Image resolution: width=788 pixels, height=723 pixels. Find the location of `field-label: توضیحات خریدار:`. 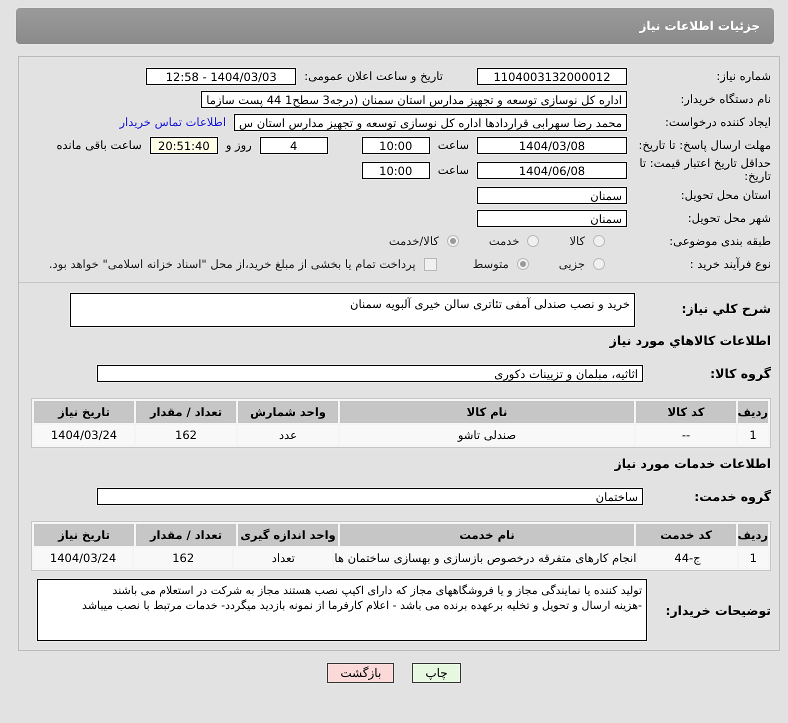

field-label: توضیحات خریدار: is located at coordinates (717, 610).